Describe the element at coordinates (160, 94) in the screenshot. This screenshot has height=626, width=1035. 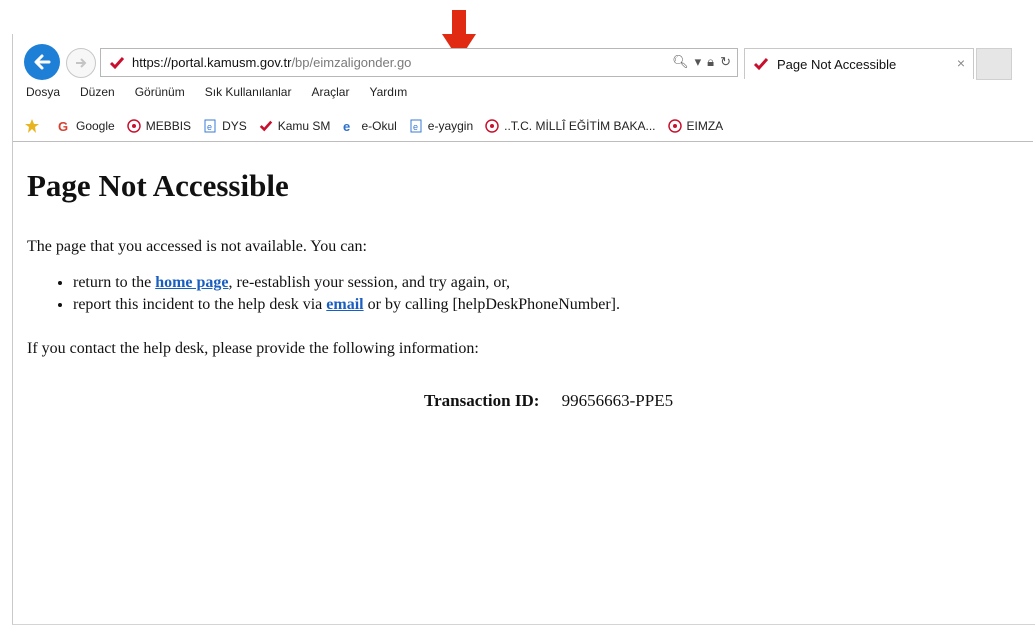
I see `menu-item-view: Görünüm` at that location.